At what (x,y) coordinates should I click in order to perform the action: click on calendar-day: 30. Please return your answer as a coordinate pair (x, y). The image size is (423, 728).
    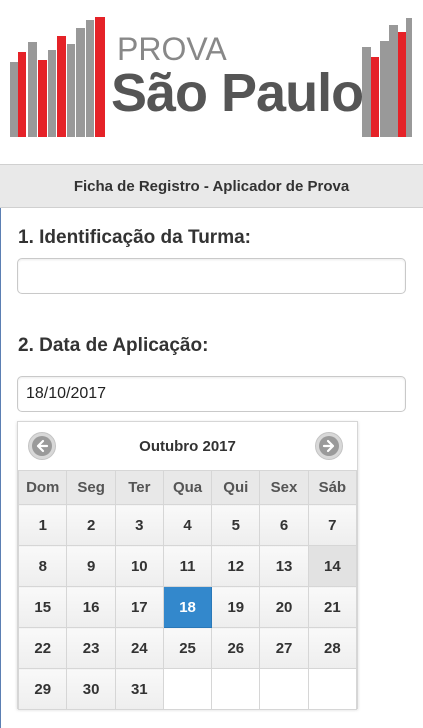
    Looking at the image, I should click on (91, 689).